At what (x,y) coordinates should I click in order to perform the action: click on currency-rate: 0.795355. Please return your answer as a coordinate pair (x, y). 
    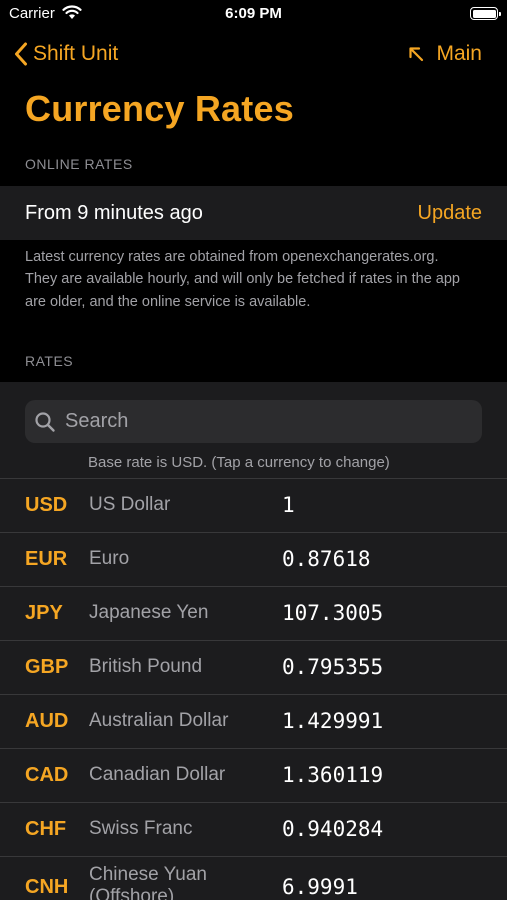
    Looking at the image, I should click on (333, 667).